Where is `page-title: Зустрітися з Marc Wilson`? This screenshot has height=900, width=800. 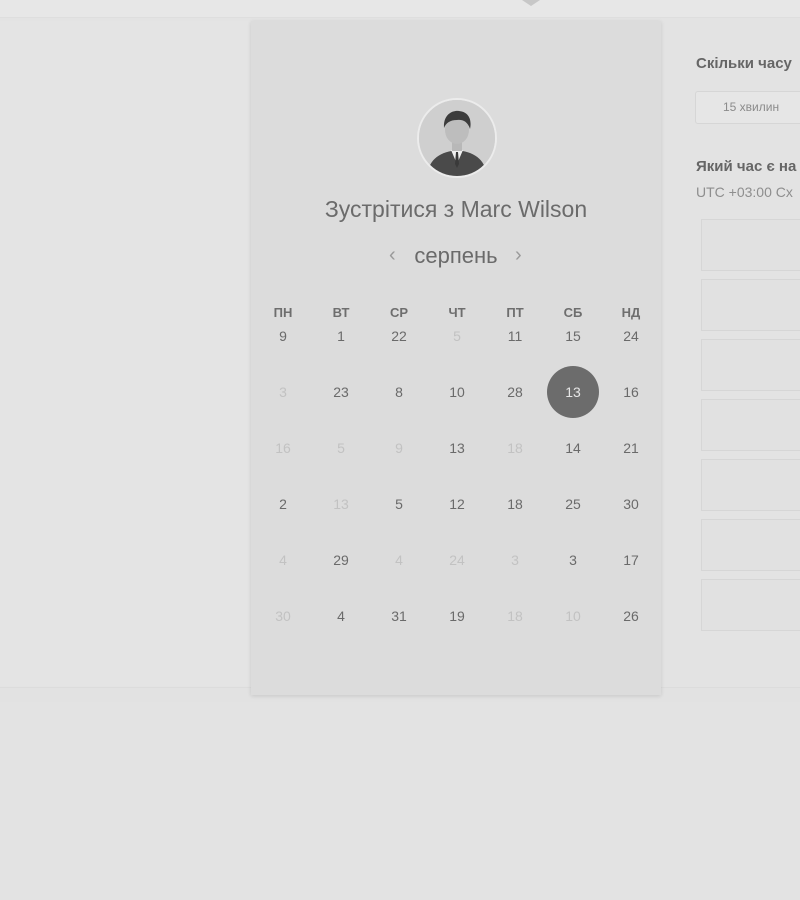 page-title: Зустрітися з Marc Wilson is located at coordinates (456, 209).